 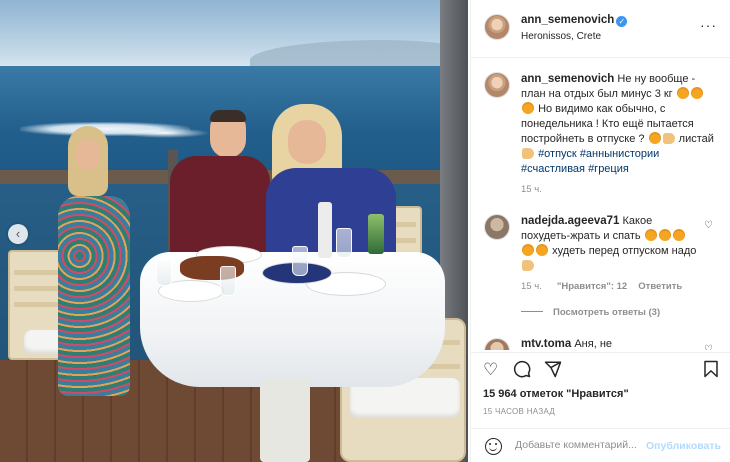 What do you see at coordinates (622, 21) in the screenshot?
I see `verified-badge-icon: ✓` at bounding box center [622, 21].